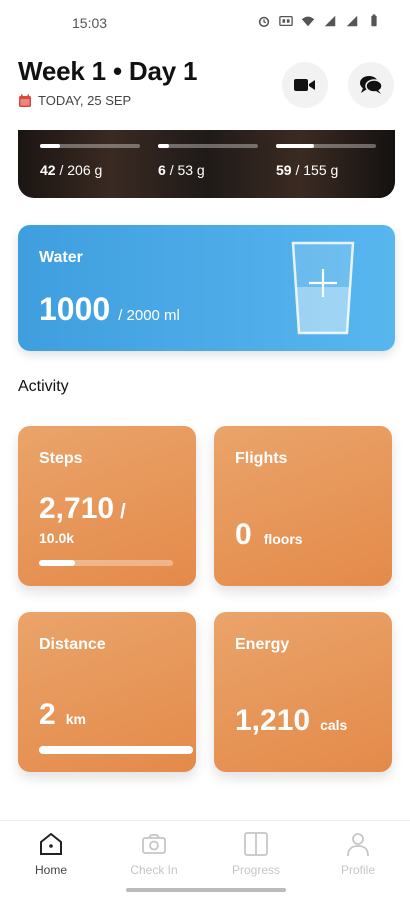 This screenshot has width=410, height=900. I want to click on macro-current: 6, so click(162, 170).